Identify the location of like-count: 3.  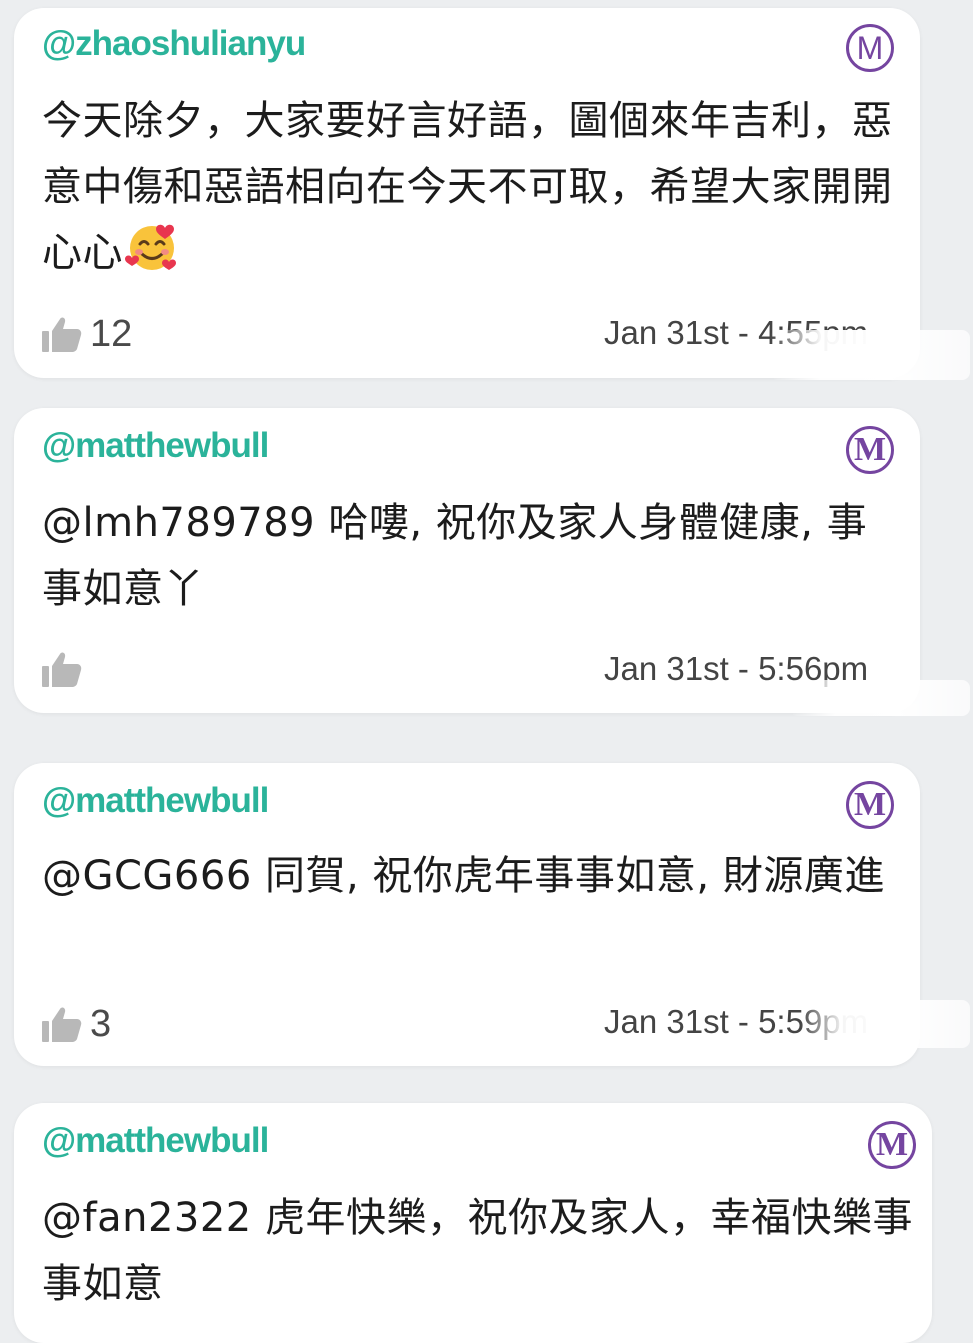
(101, 1024).